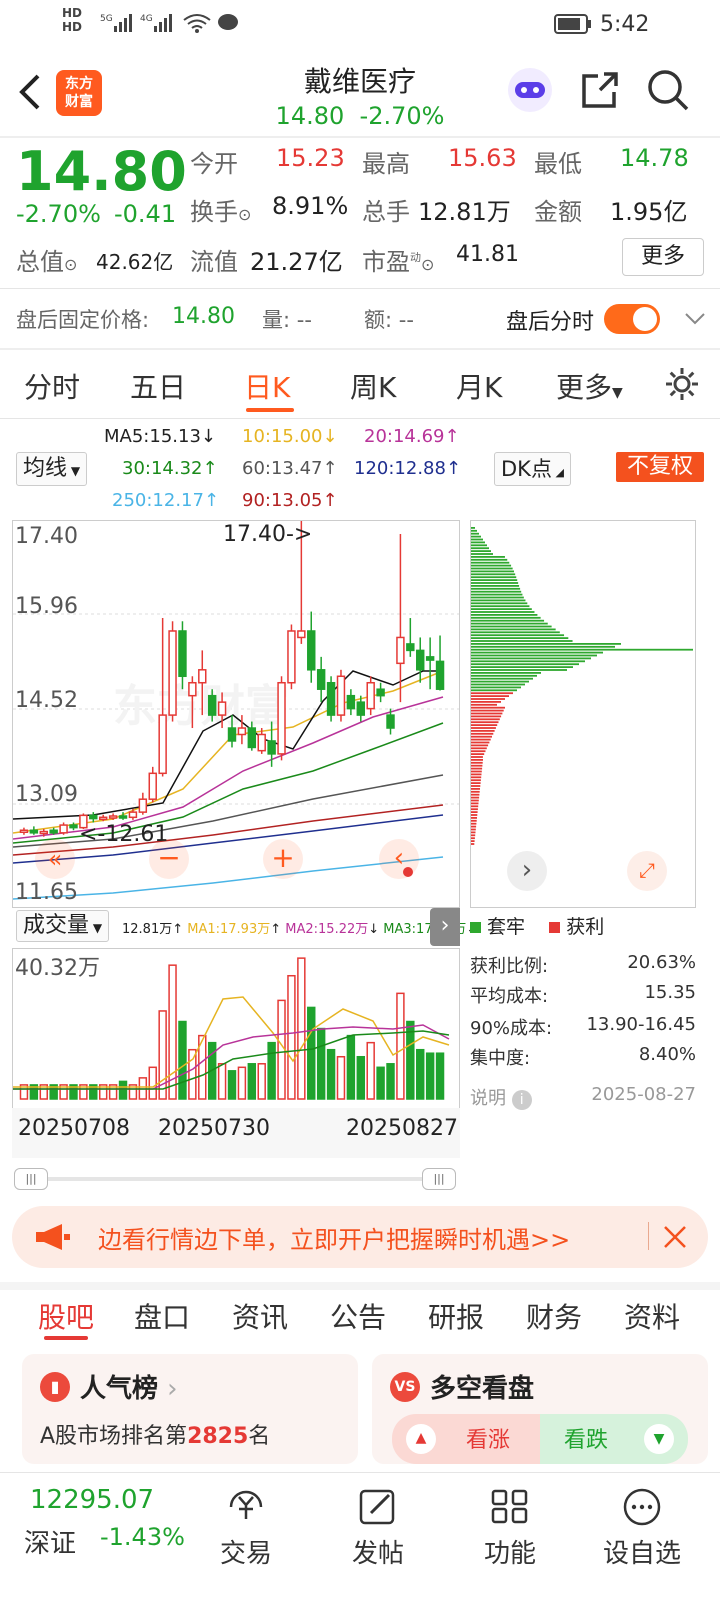 This screenshot has width=720, height=1600. What do you see at coordinates (649, 212) in the screenshot?
I see `amount-value: 1.95亿` at bounding box center [649, 212].